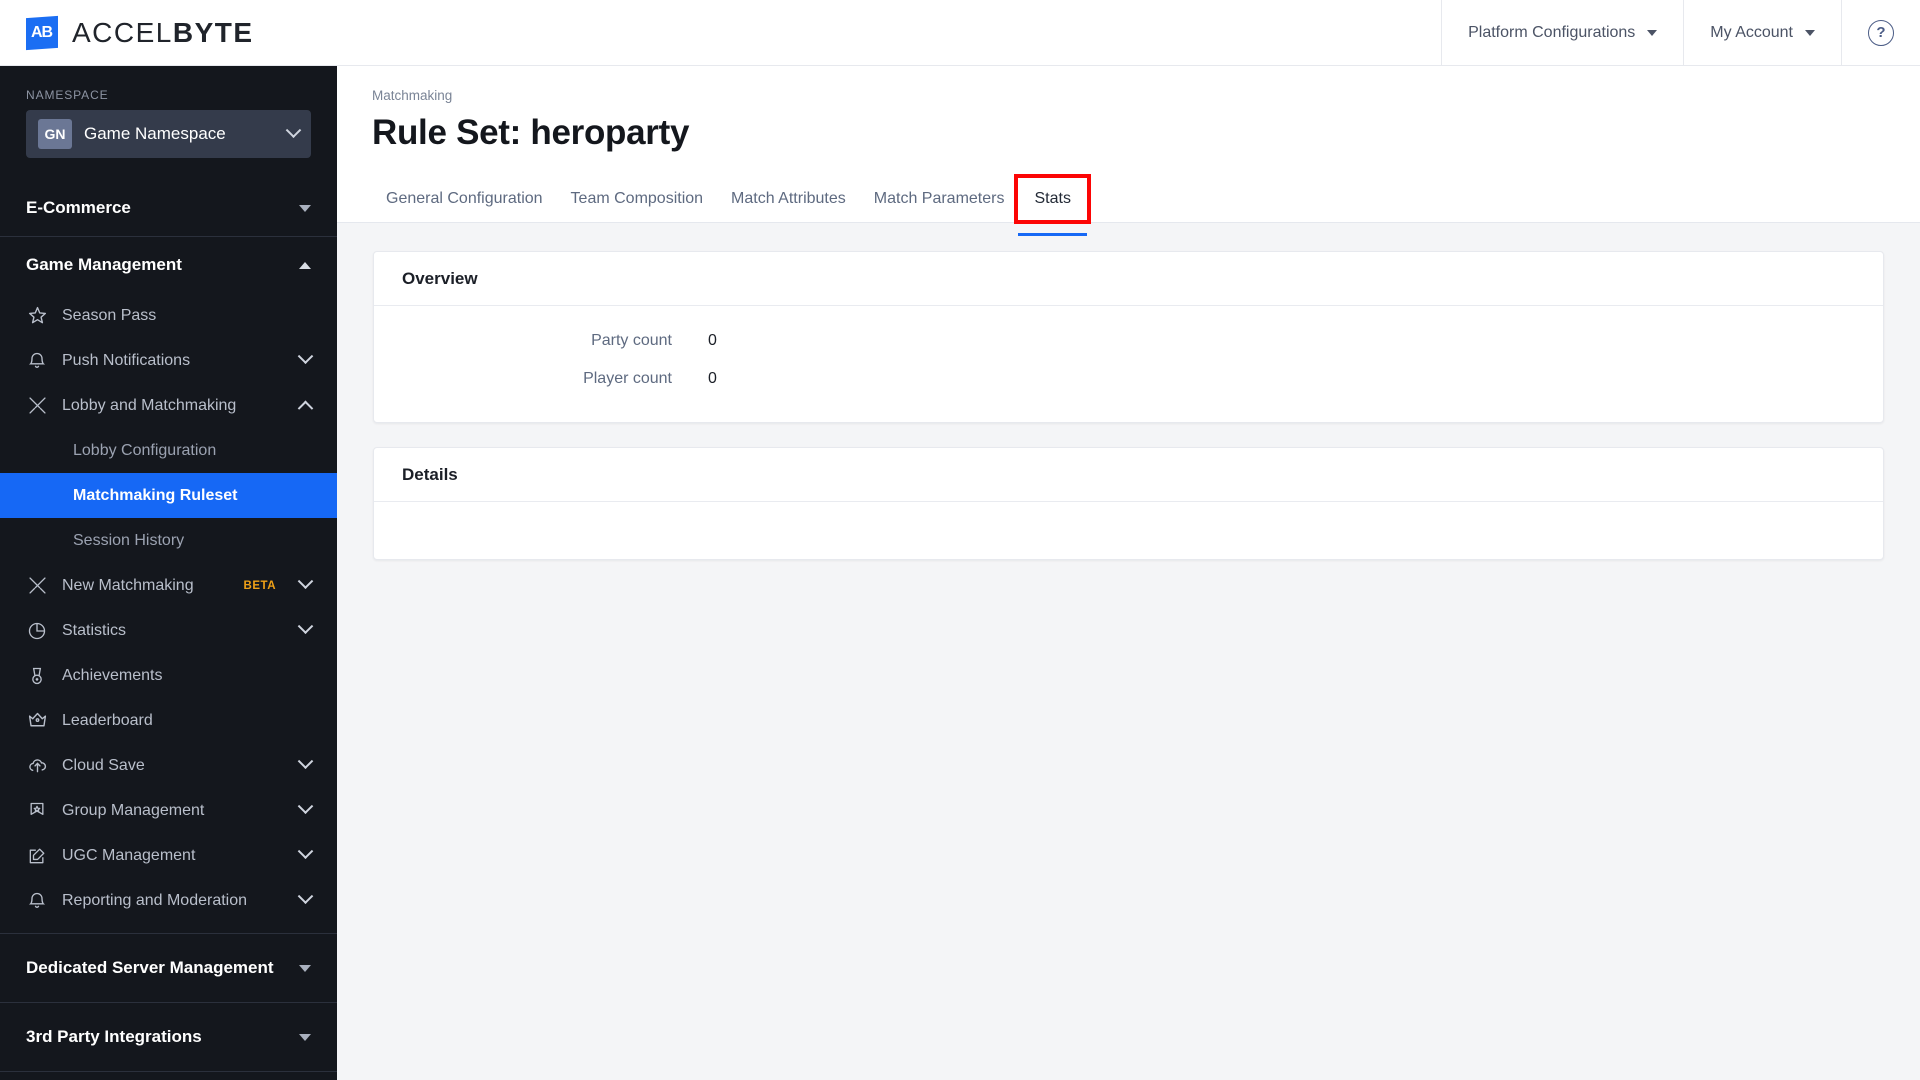 The height and width of the screenshot is (1080, 1920). I want to click on sidebar-item-ugc-management: UGC Management, so click(168, 855).